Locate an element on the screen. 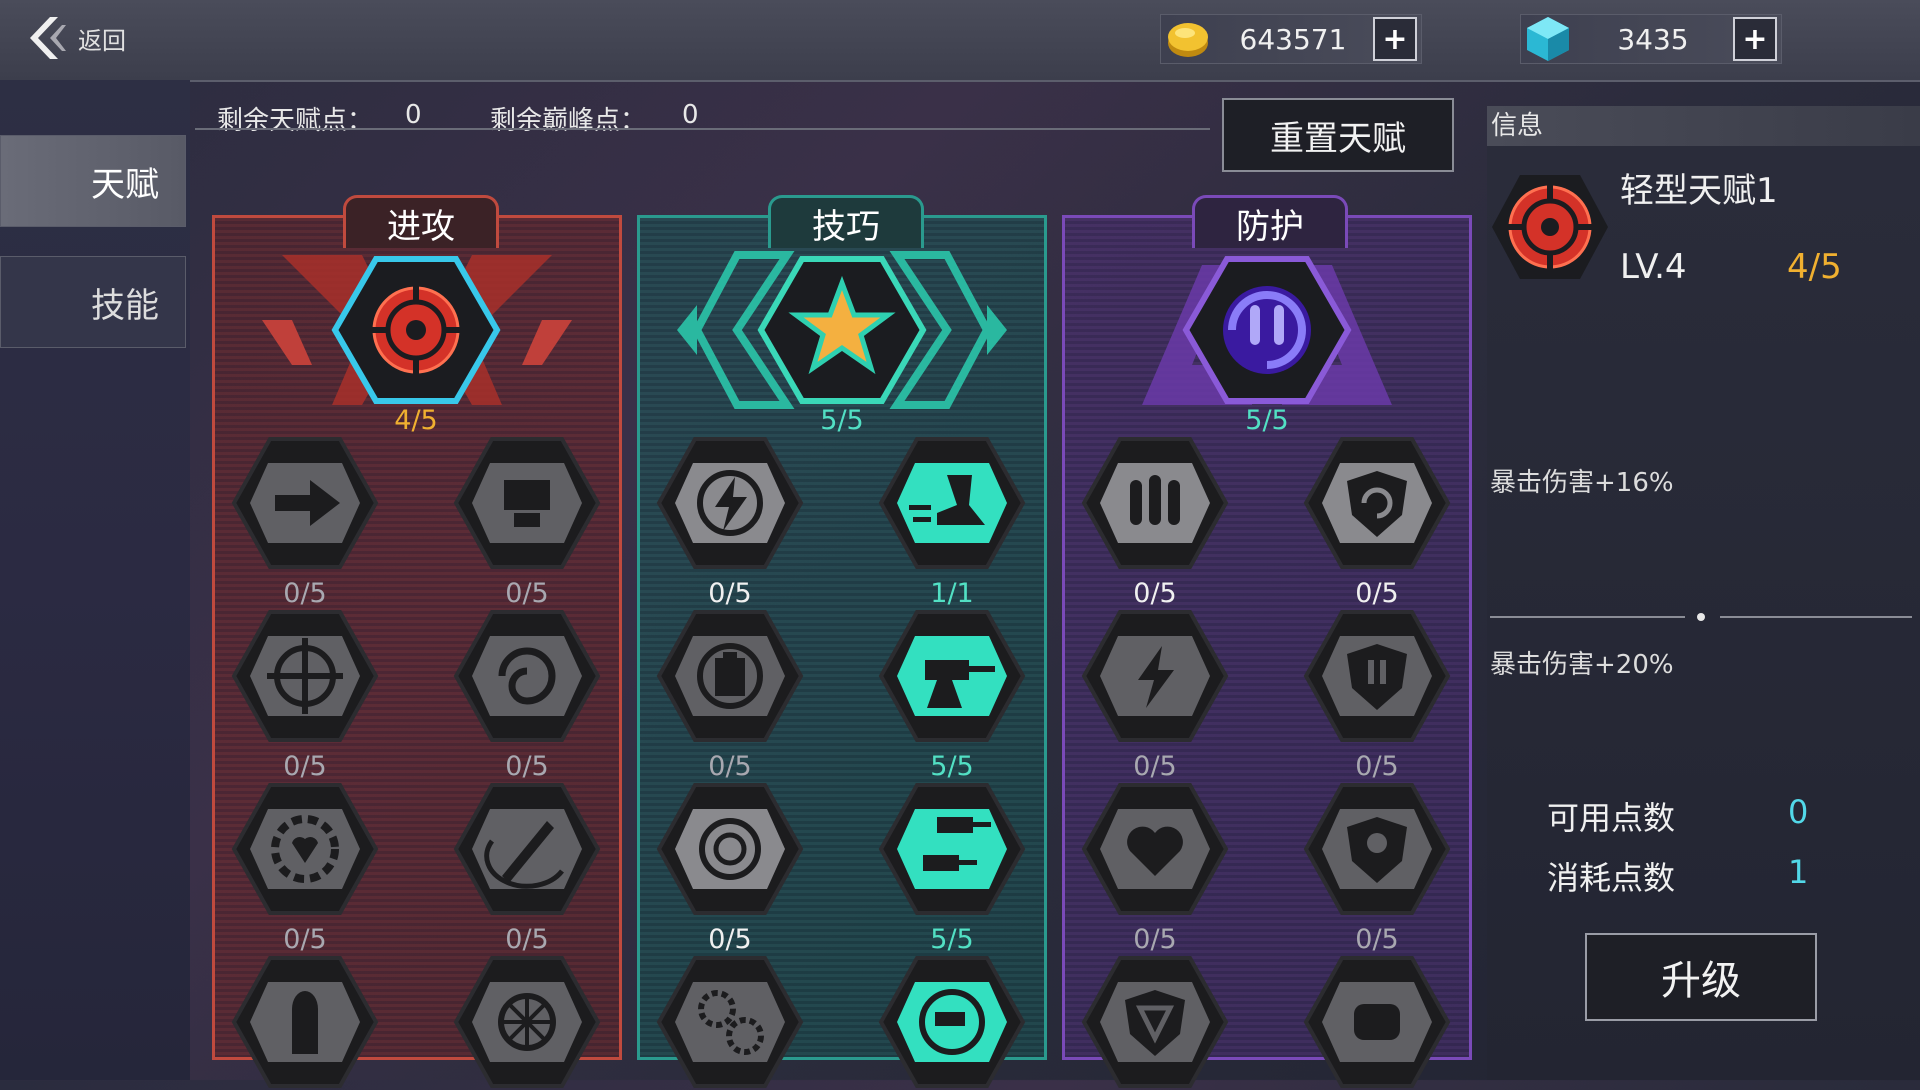 Image resolution: width=1920 pixels, height=1090 pixels. sword-slash-icon is located at coordinates (527, 849).